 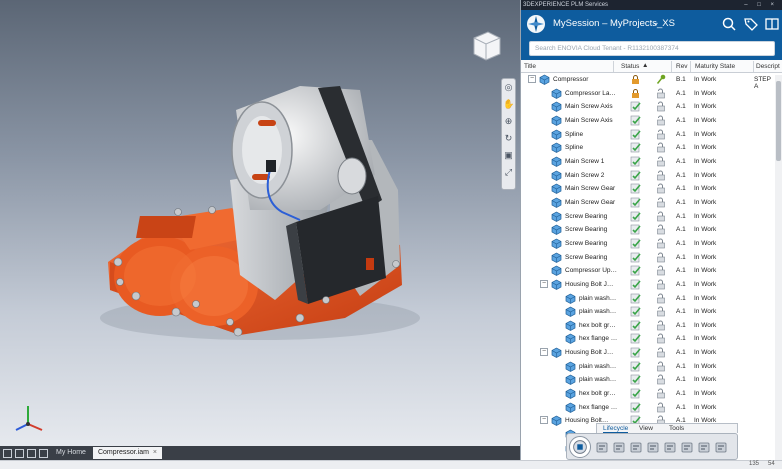 I want to click on row-title: Main Screw Axis, so click(x=594, y=106).